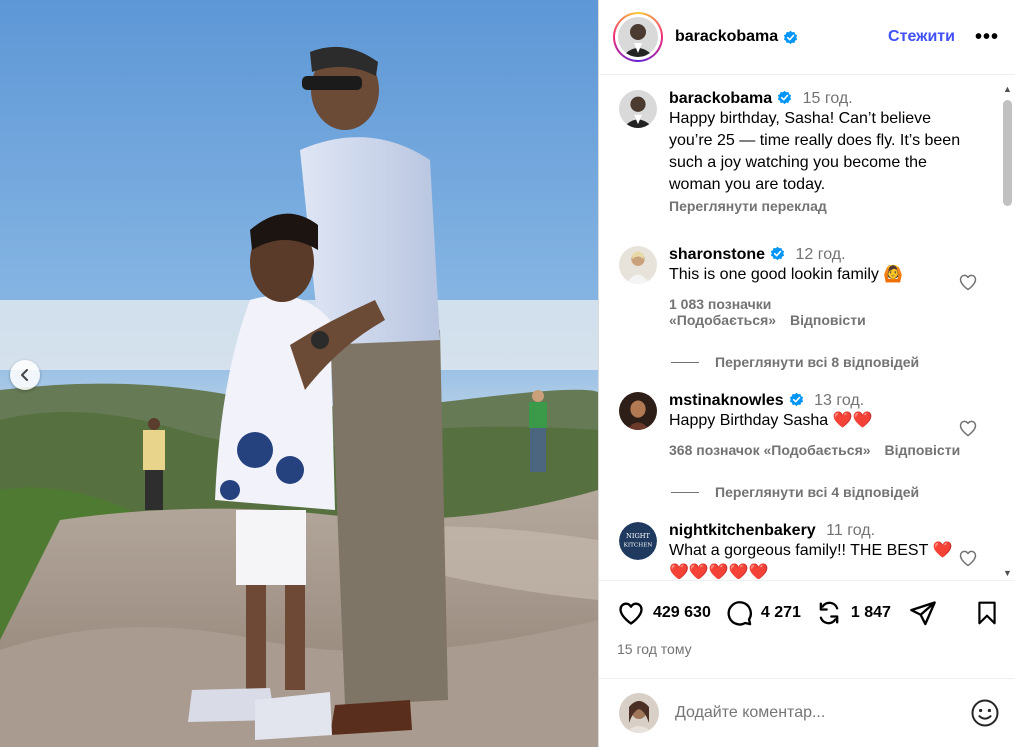 The image size is (1015, 747). What do you see at coordinates (1007, 573) in the screenshot?
I see `scroll-down-arrow-icon: ▼` at bounding box center [1007, 573].